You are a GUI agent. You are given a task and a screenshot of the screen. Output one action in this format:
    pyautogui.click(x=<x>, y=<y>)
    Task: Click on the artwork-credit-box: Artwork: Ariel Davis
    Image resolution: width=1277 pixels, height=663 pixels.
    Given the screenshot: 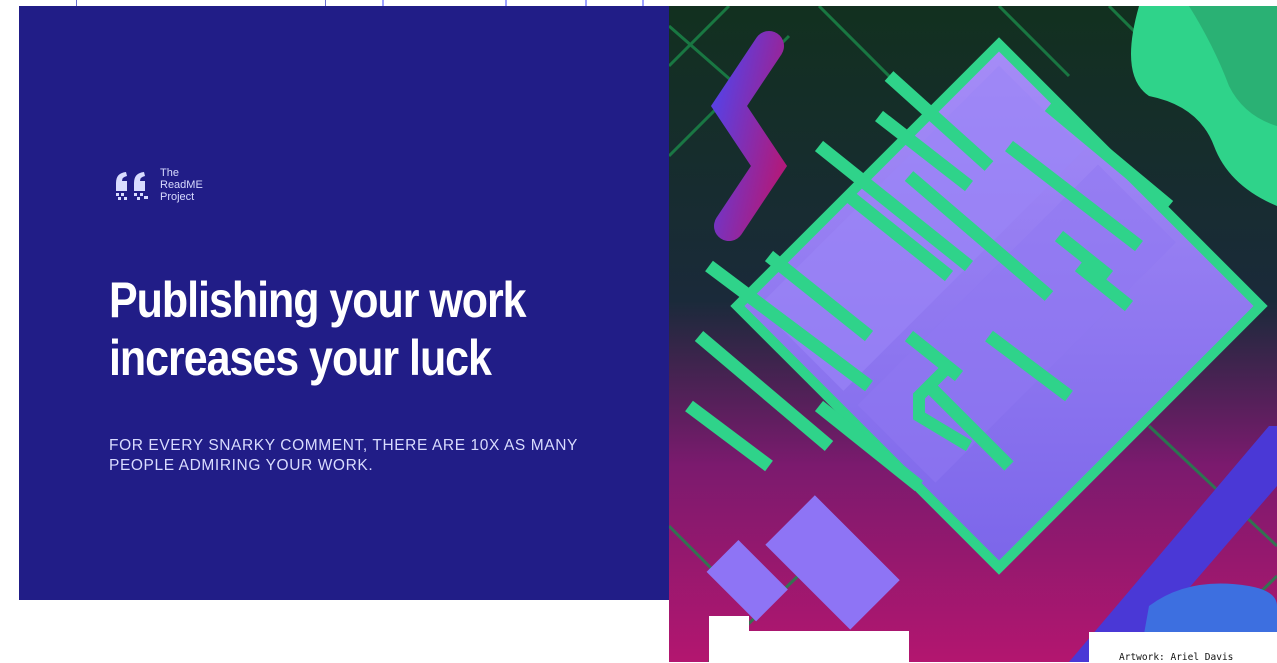 What is the action you would take?
    pyautogui.click(x=1183, y=647)
    